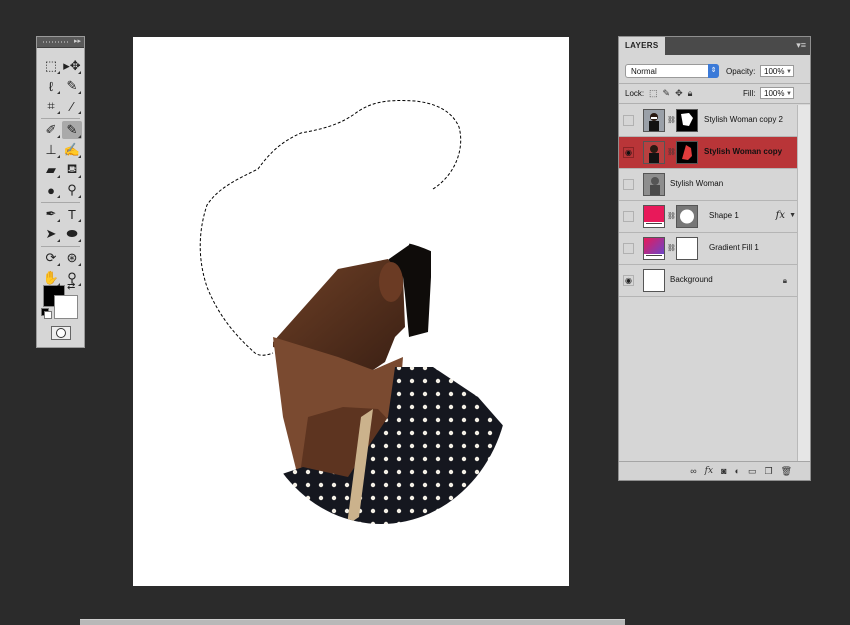  I want to click on quick-mask-button, so click(61, 333).